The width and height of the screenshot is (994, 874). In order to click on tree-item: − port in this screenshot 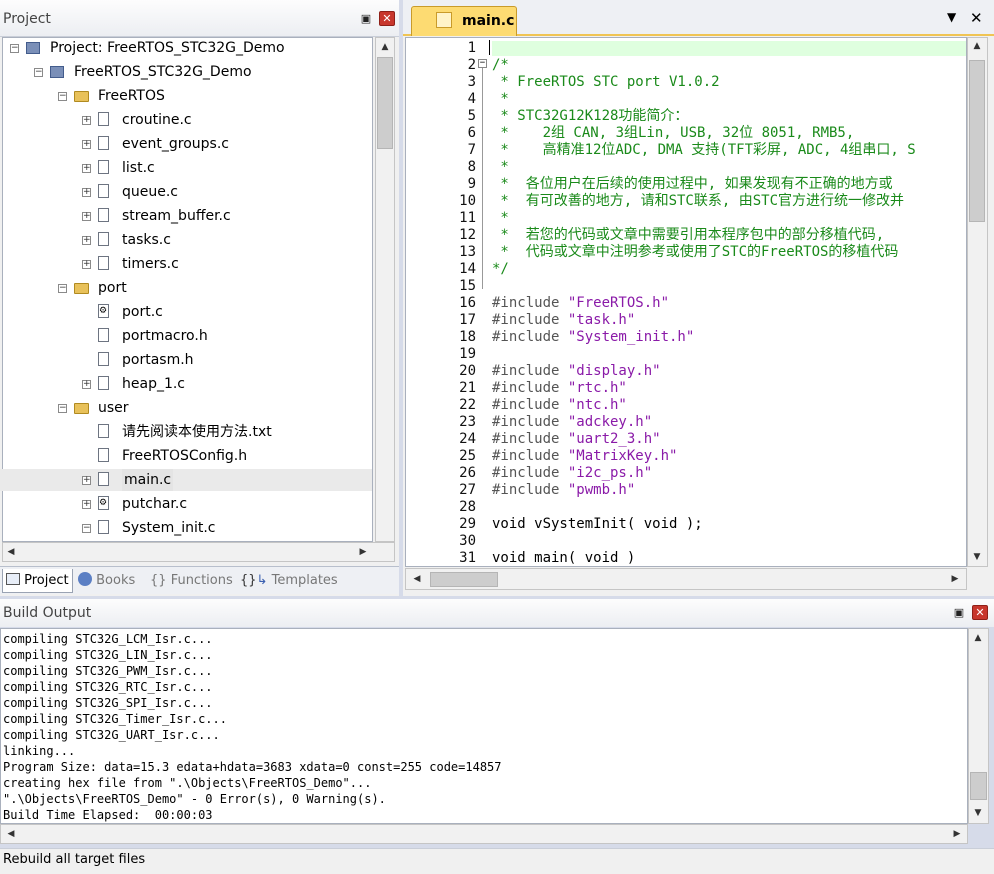, I will do `click(186, 288)`.